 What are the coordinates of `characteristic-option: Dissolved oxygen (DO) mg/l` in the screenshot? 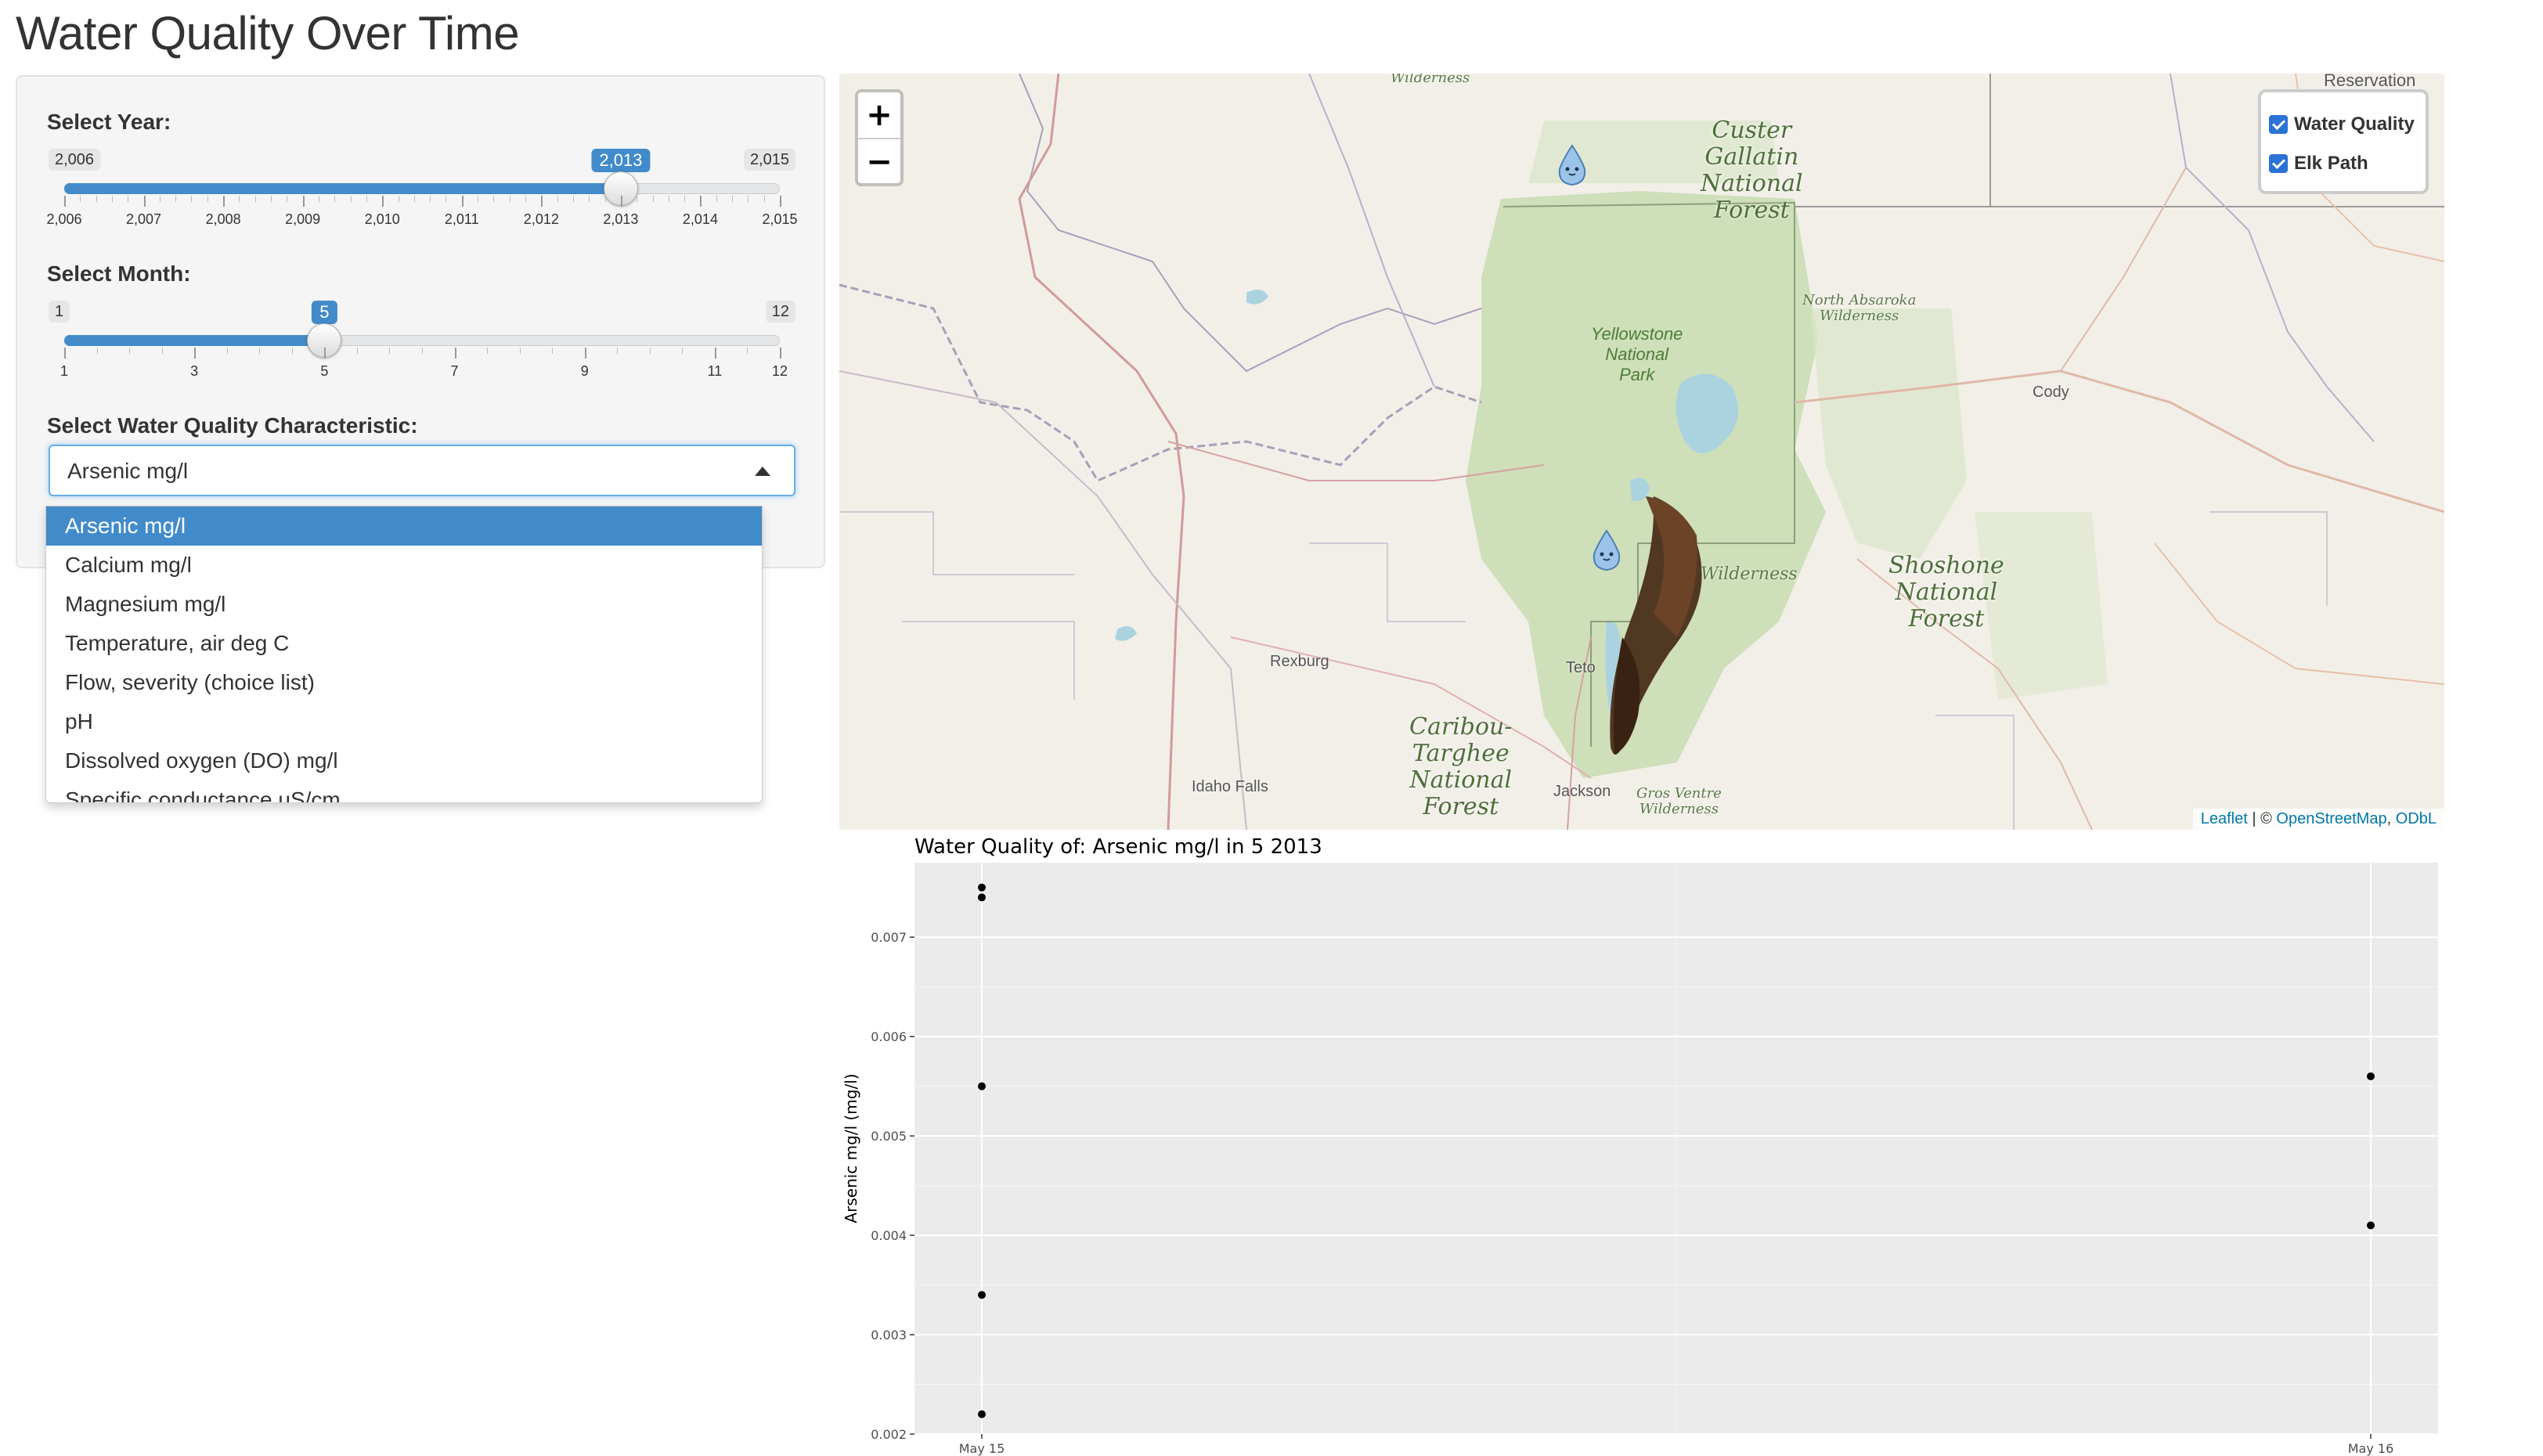 It's located at (404, 760).